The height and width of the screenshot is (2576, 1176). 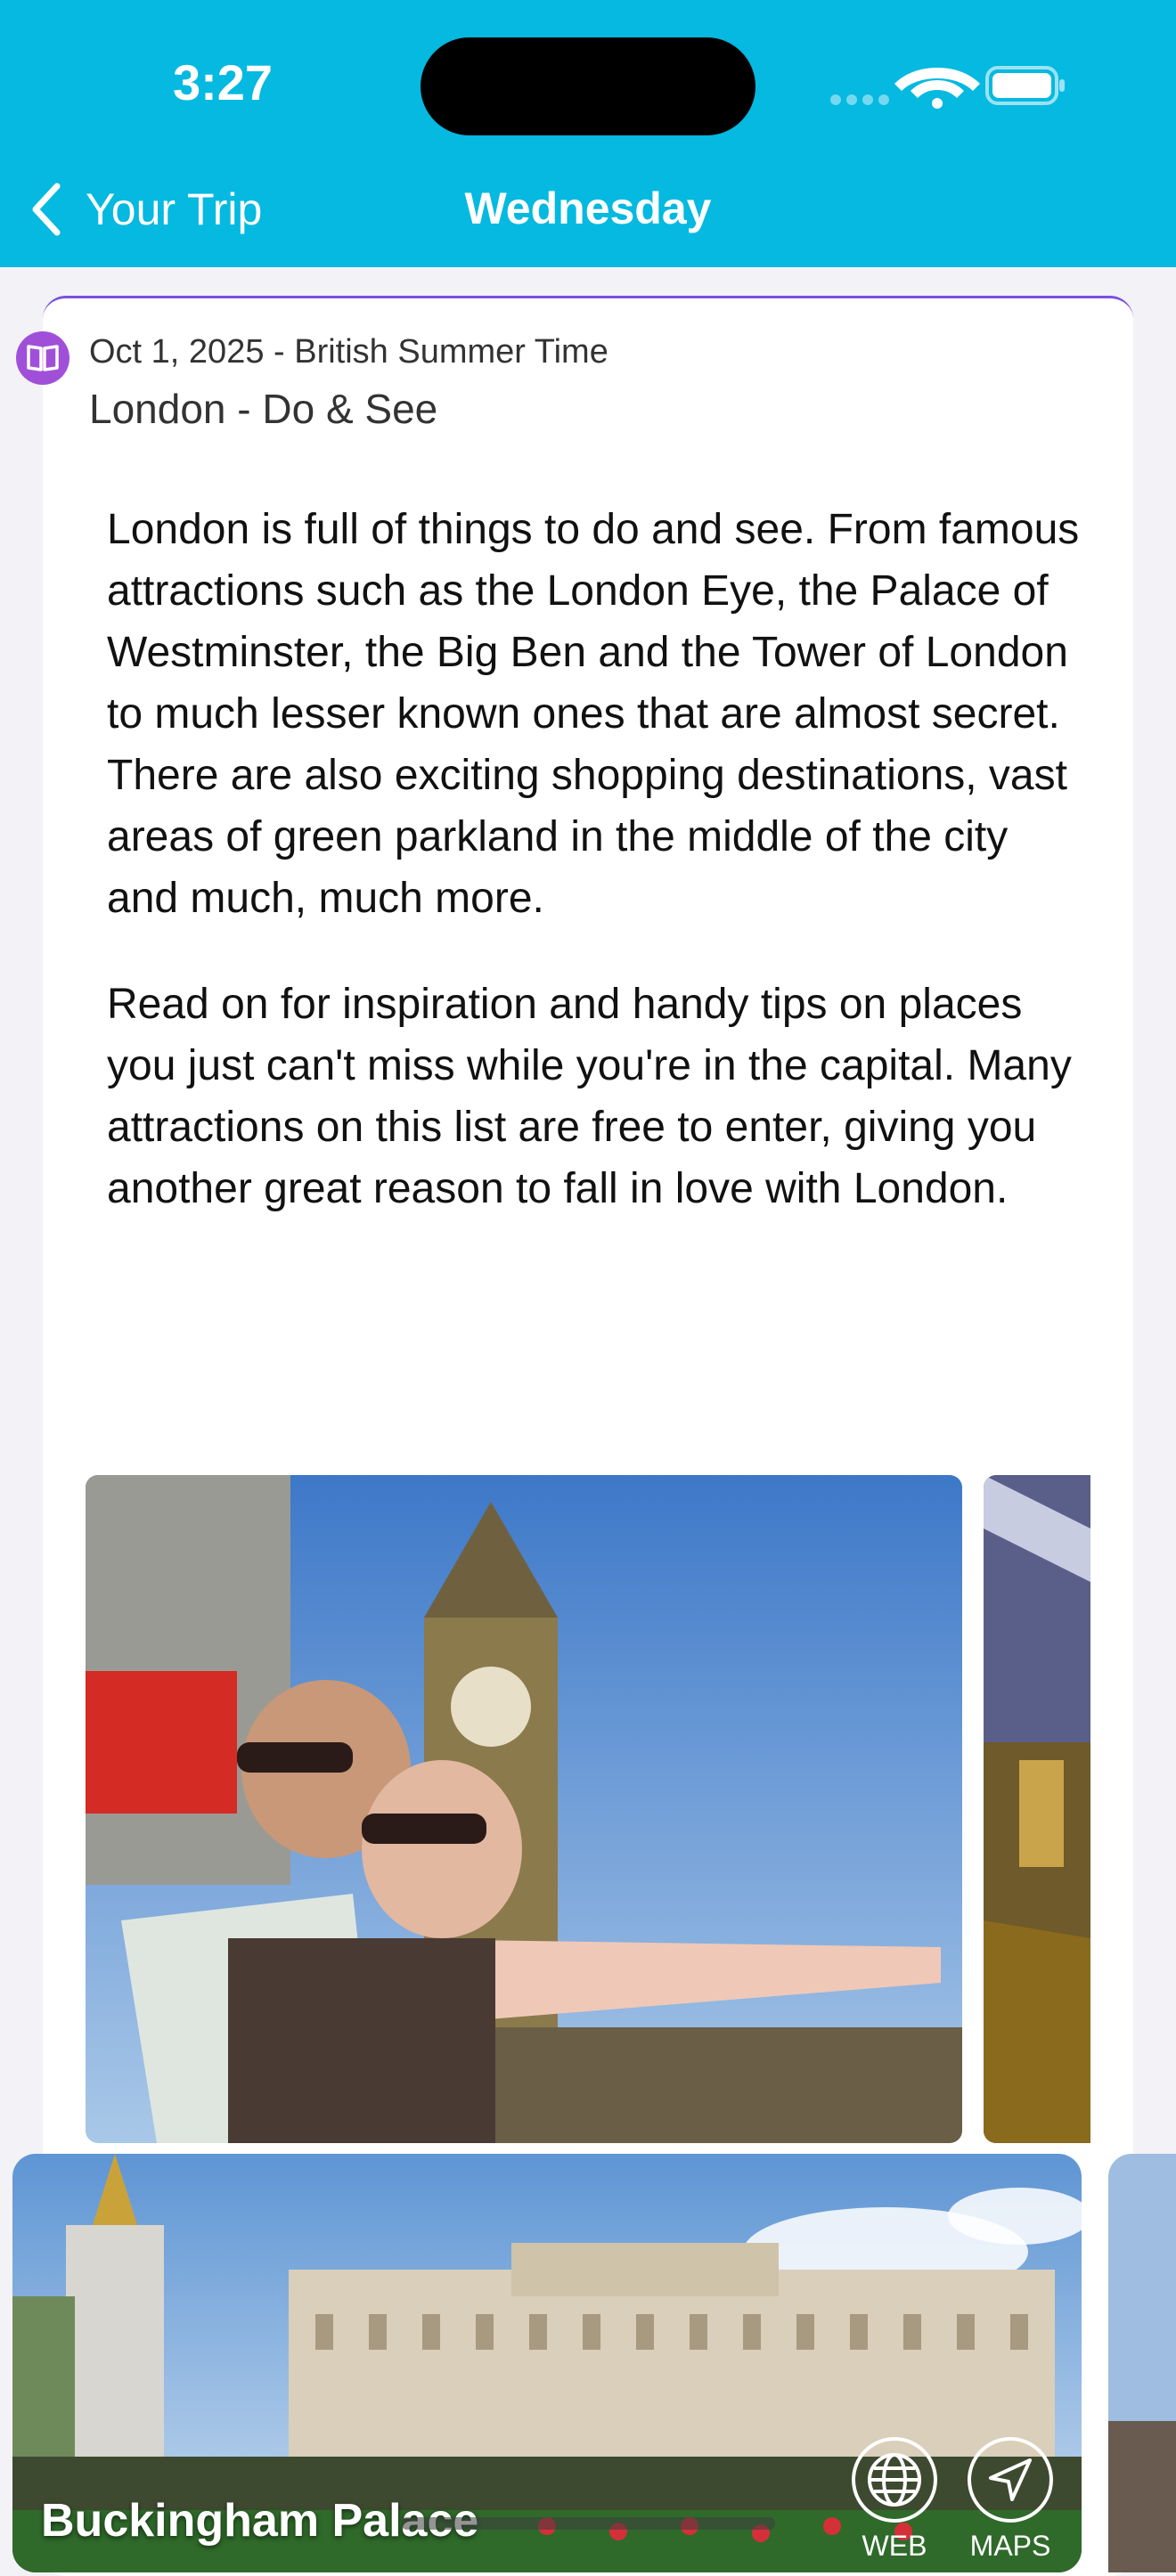 What do you see at coordinates (223, 82) in the screenshot?
I see `status-time: 3:27` at bounding box center [223, 82].